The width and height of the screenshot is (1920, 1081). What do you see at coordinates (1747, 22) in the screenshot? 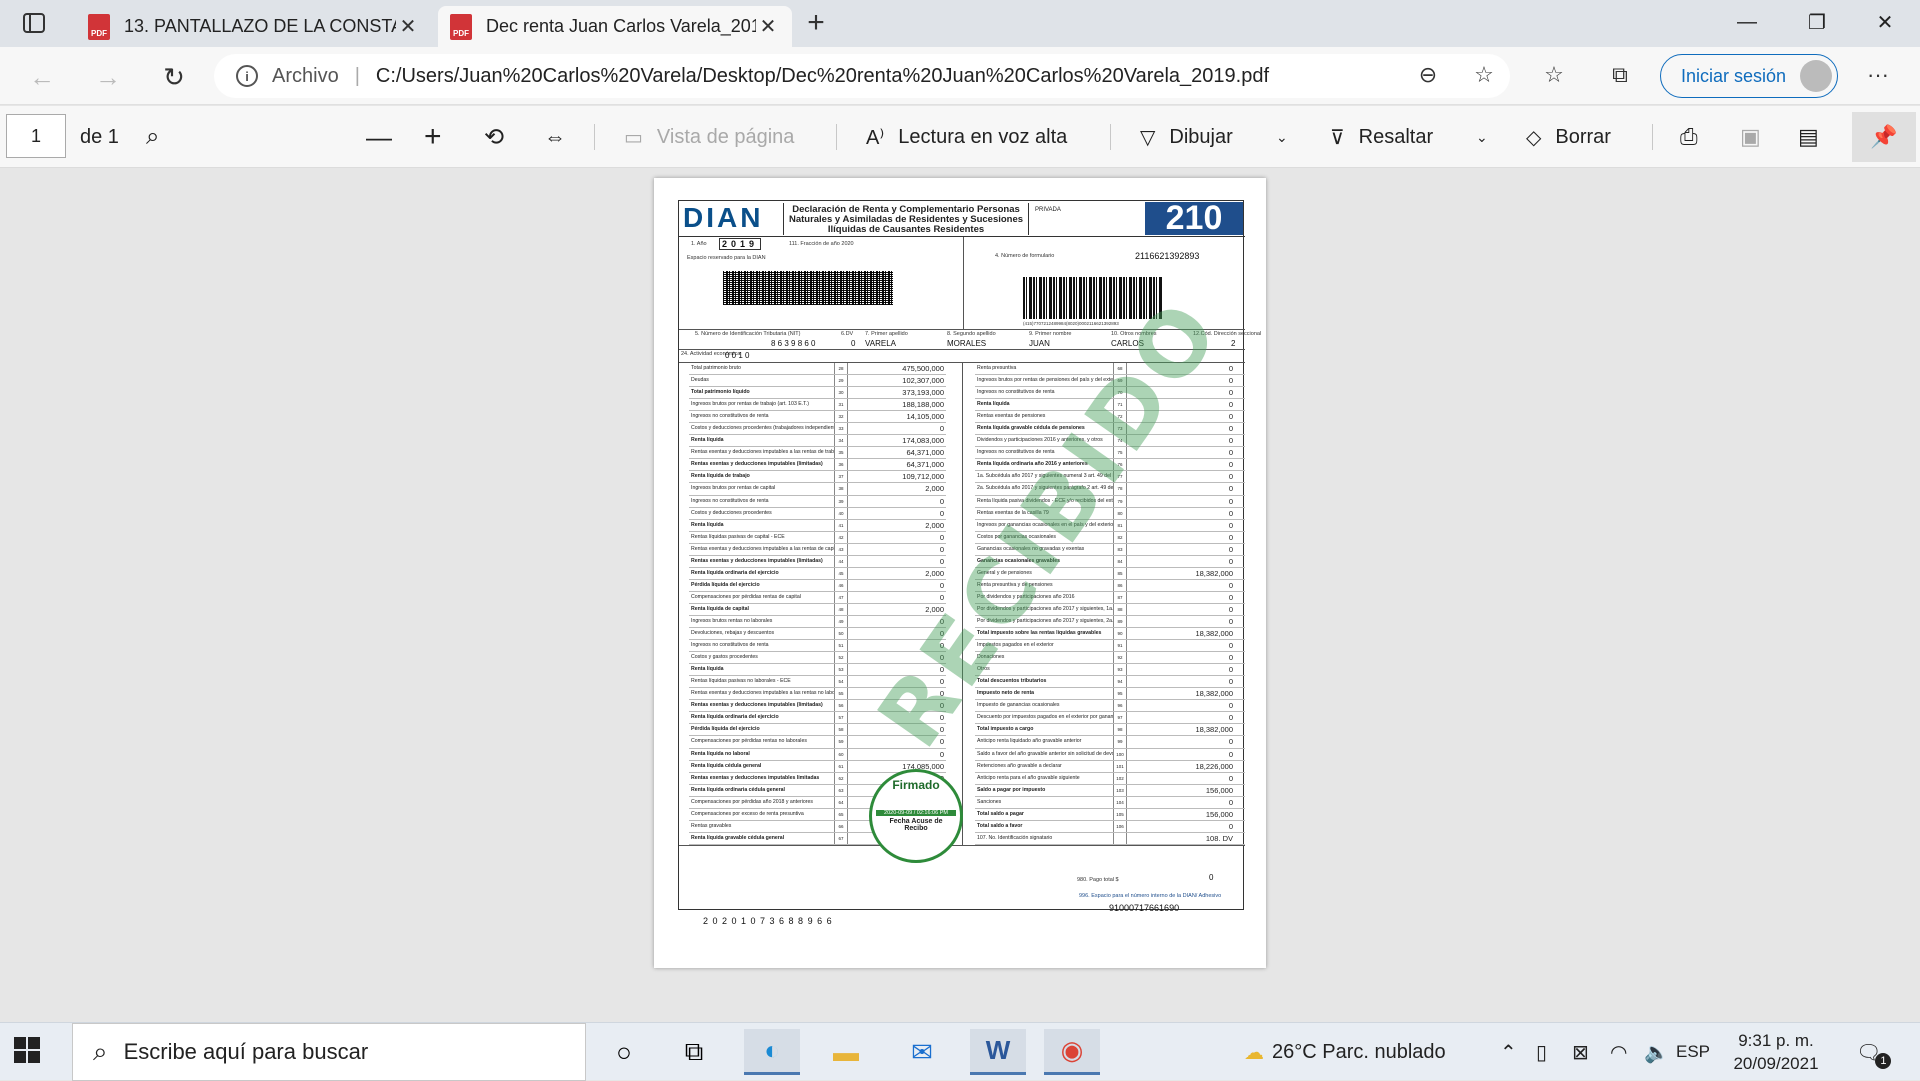
I see `minimize-button: —` at bounding box center [1747, 22].